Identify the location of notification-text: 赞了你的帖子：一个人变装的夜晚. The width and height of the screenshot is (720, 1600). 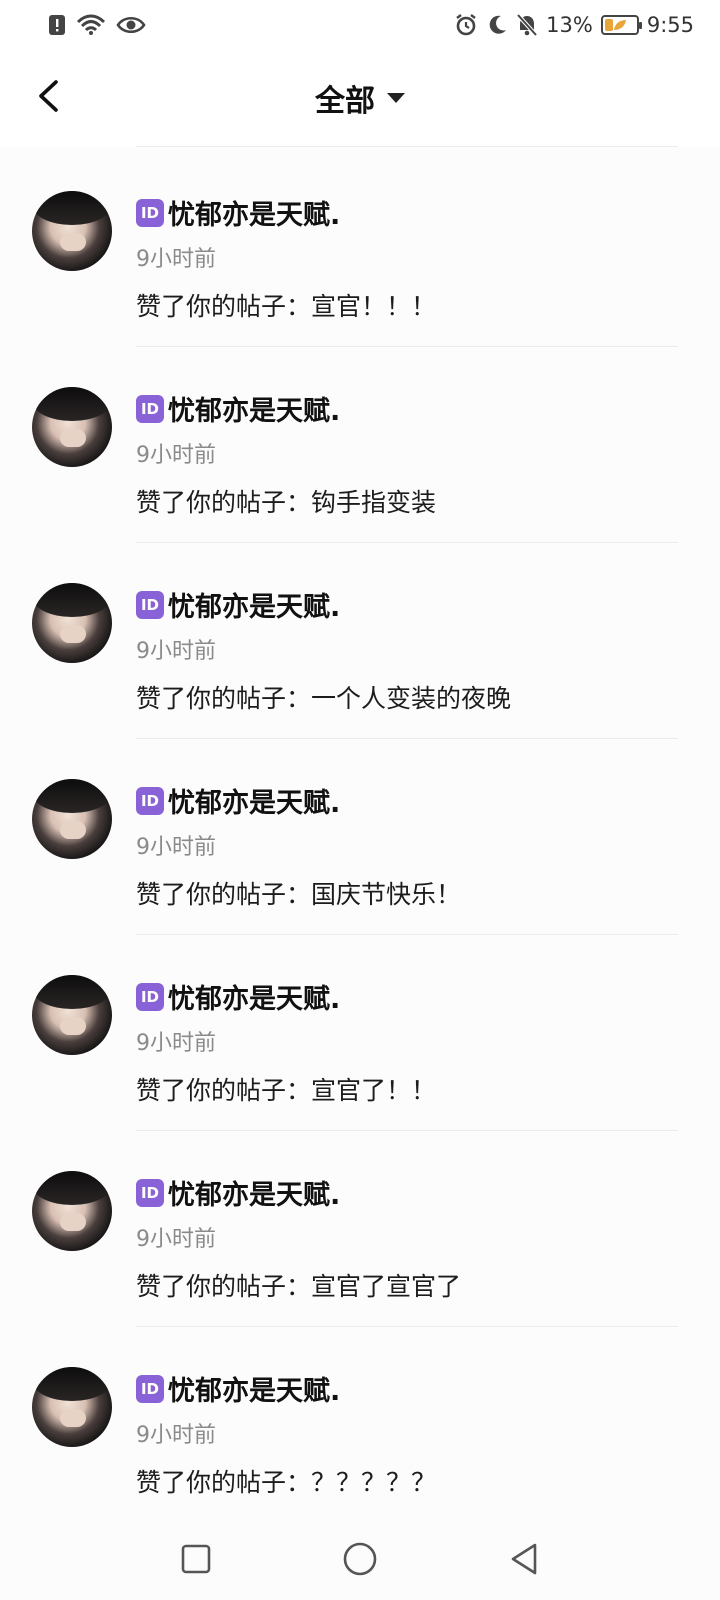
(323, 697).